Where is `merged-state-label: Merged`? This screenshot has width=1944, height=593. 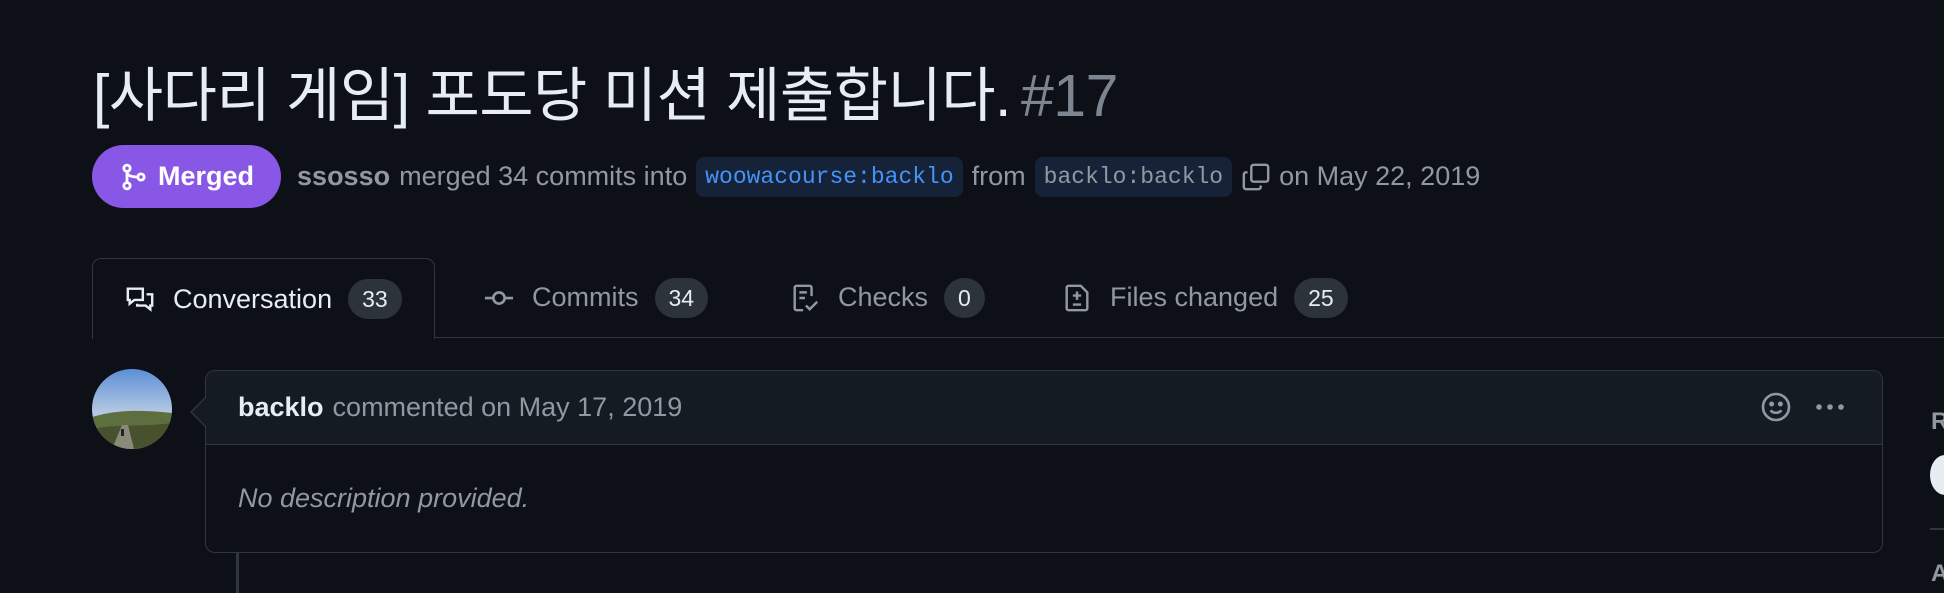 merged-state-label: Merged is located at coordinates (206, 176).